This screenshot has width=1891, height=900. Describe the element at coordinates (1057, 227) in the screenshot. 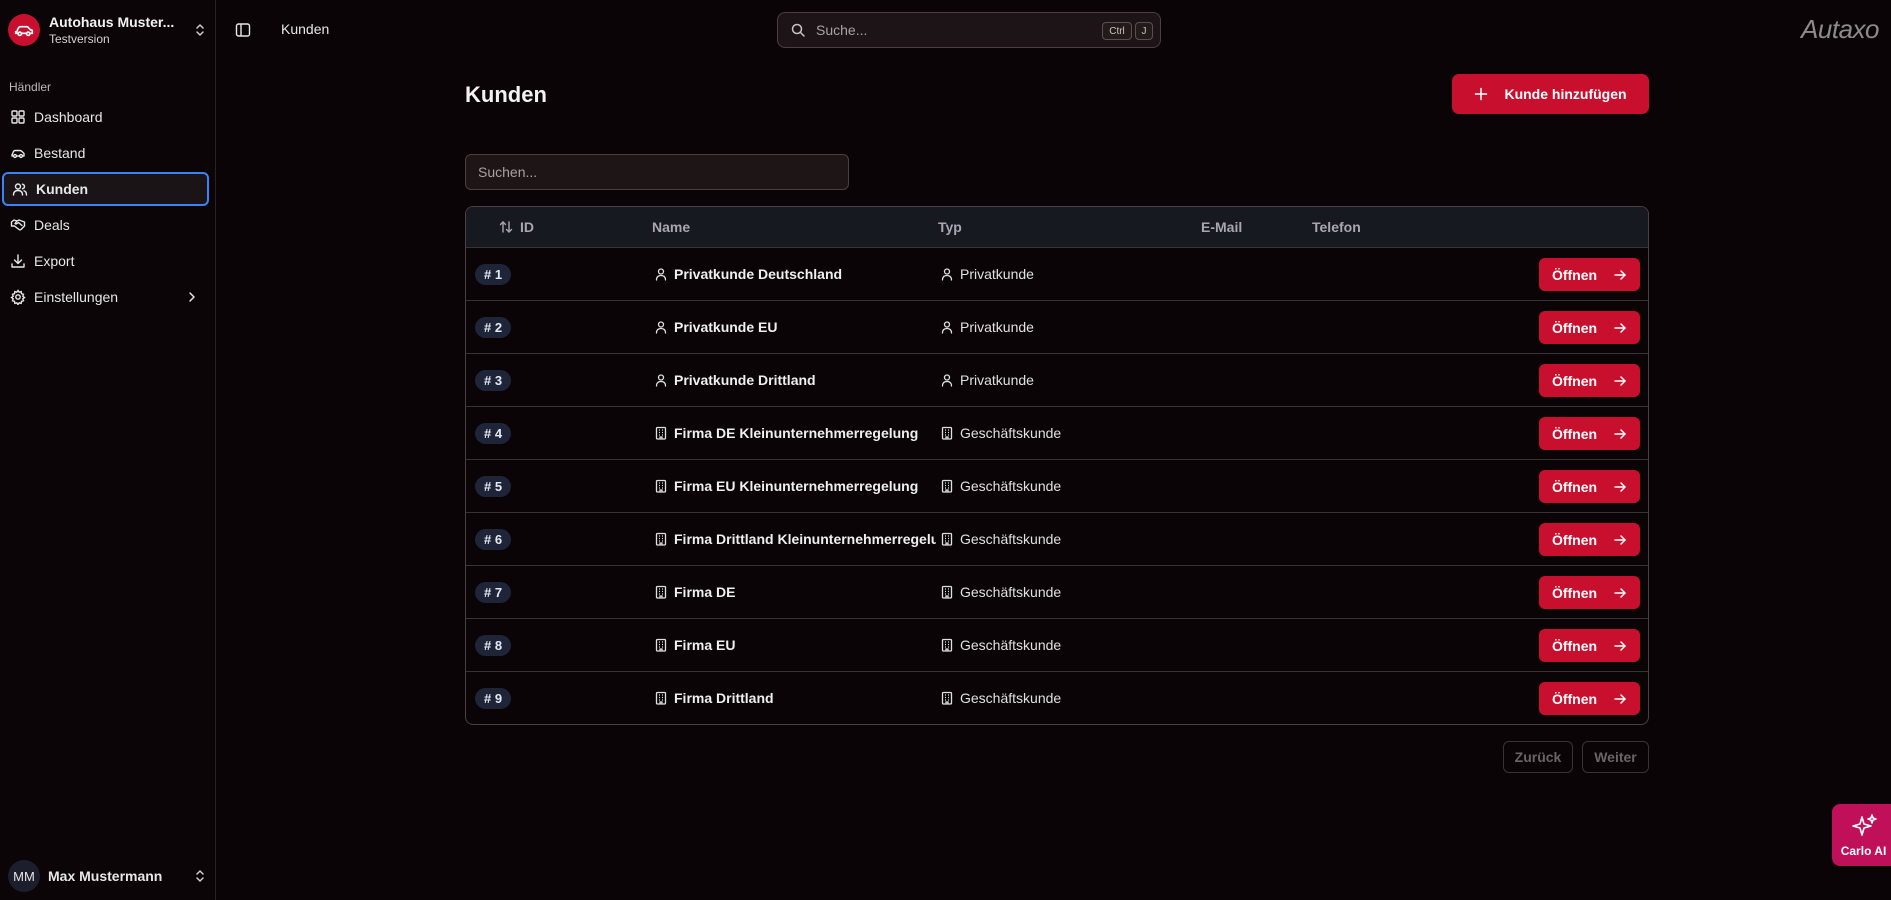

I see `table-header: ID Name Typ E-Mail Telefon` at that location.